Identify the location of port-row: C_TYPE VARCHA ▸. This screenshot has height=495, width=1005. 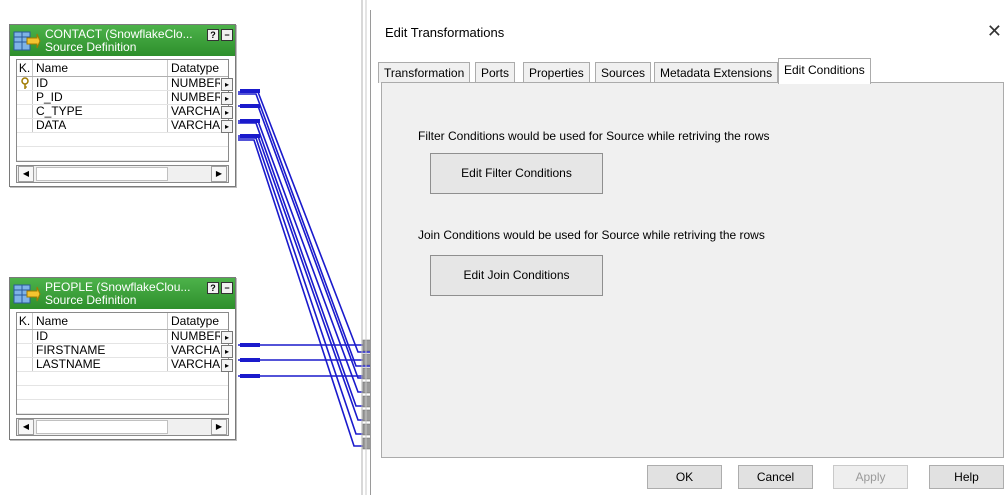
(125, 112).